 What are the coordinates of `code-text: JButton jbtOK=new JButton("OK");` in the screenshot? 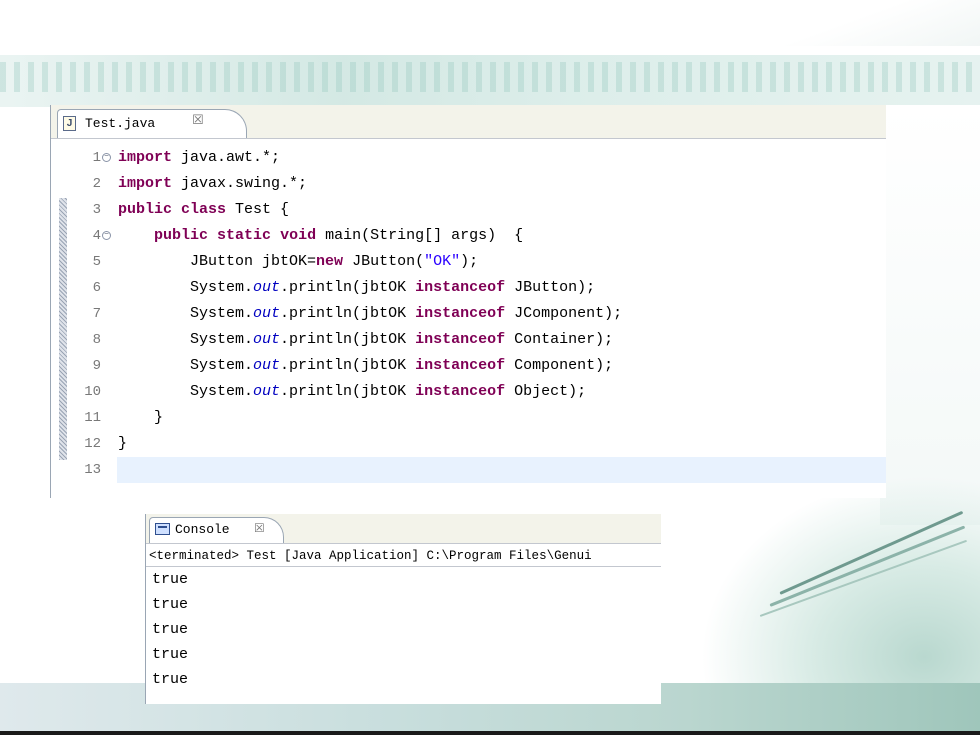 It's located at (298, 262).